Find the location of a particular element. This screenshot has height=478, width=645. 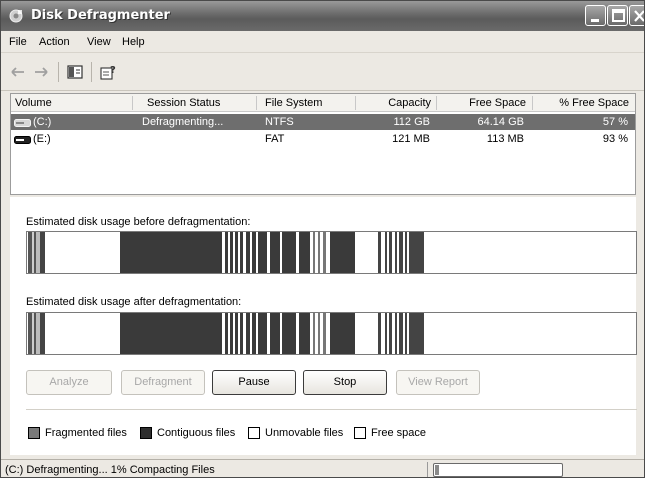

file-system: FAT is located at coordinates (275, 139).